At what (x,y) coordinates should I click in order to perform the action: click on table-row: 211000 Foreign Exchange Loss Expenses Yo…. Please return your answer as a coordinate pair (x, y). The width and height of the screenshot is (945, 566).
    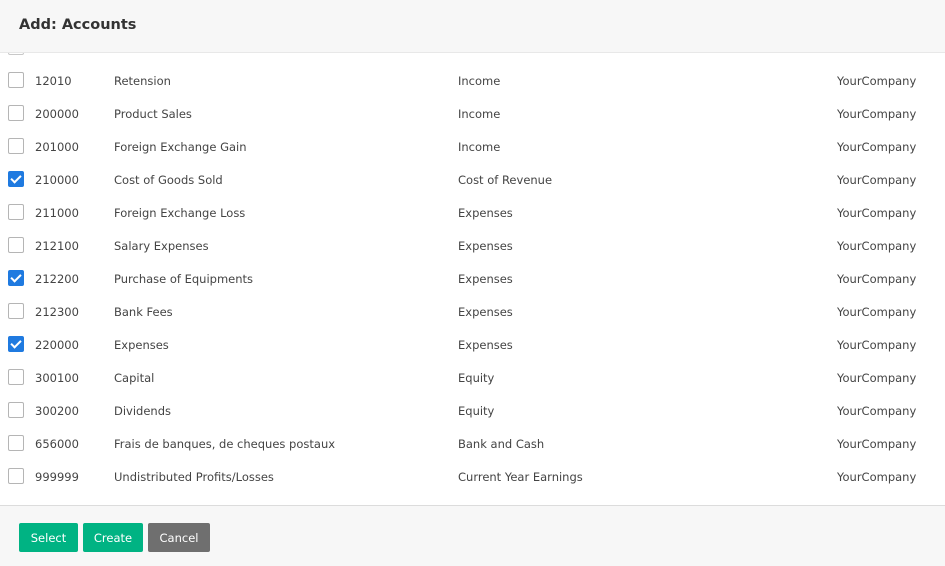
    Looking at the image, I should click on (472, 212).